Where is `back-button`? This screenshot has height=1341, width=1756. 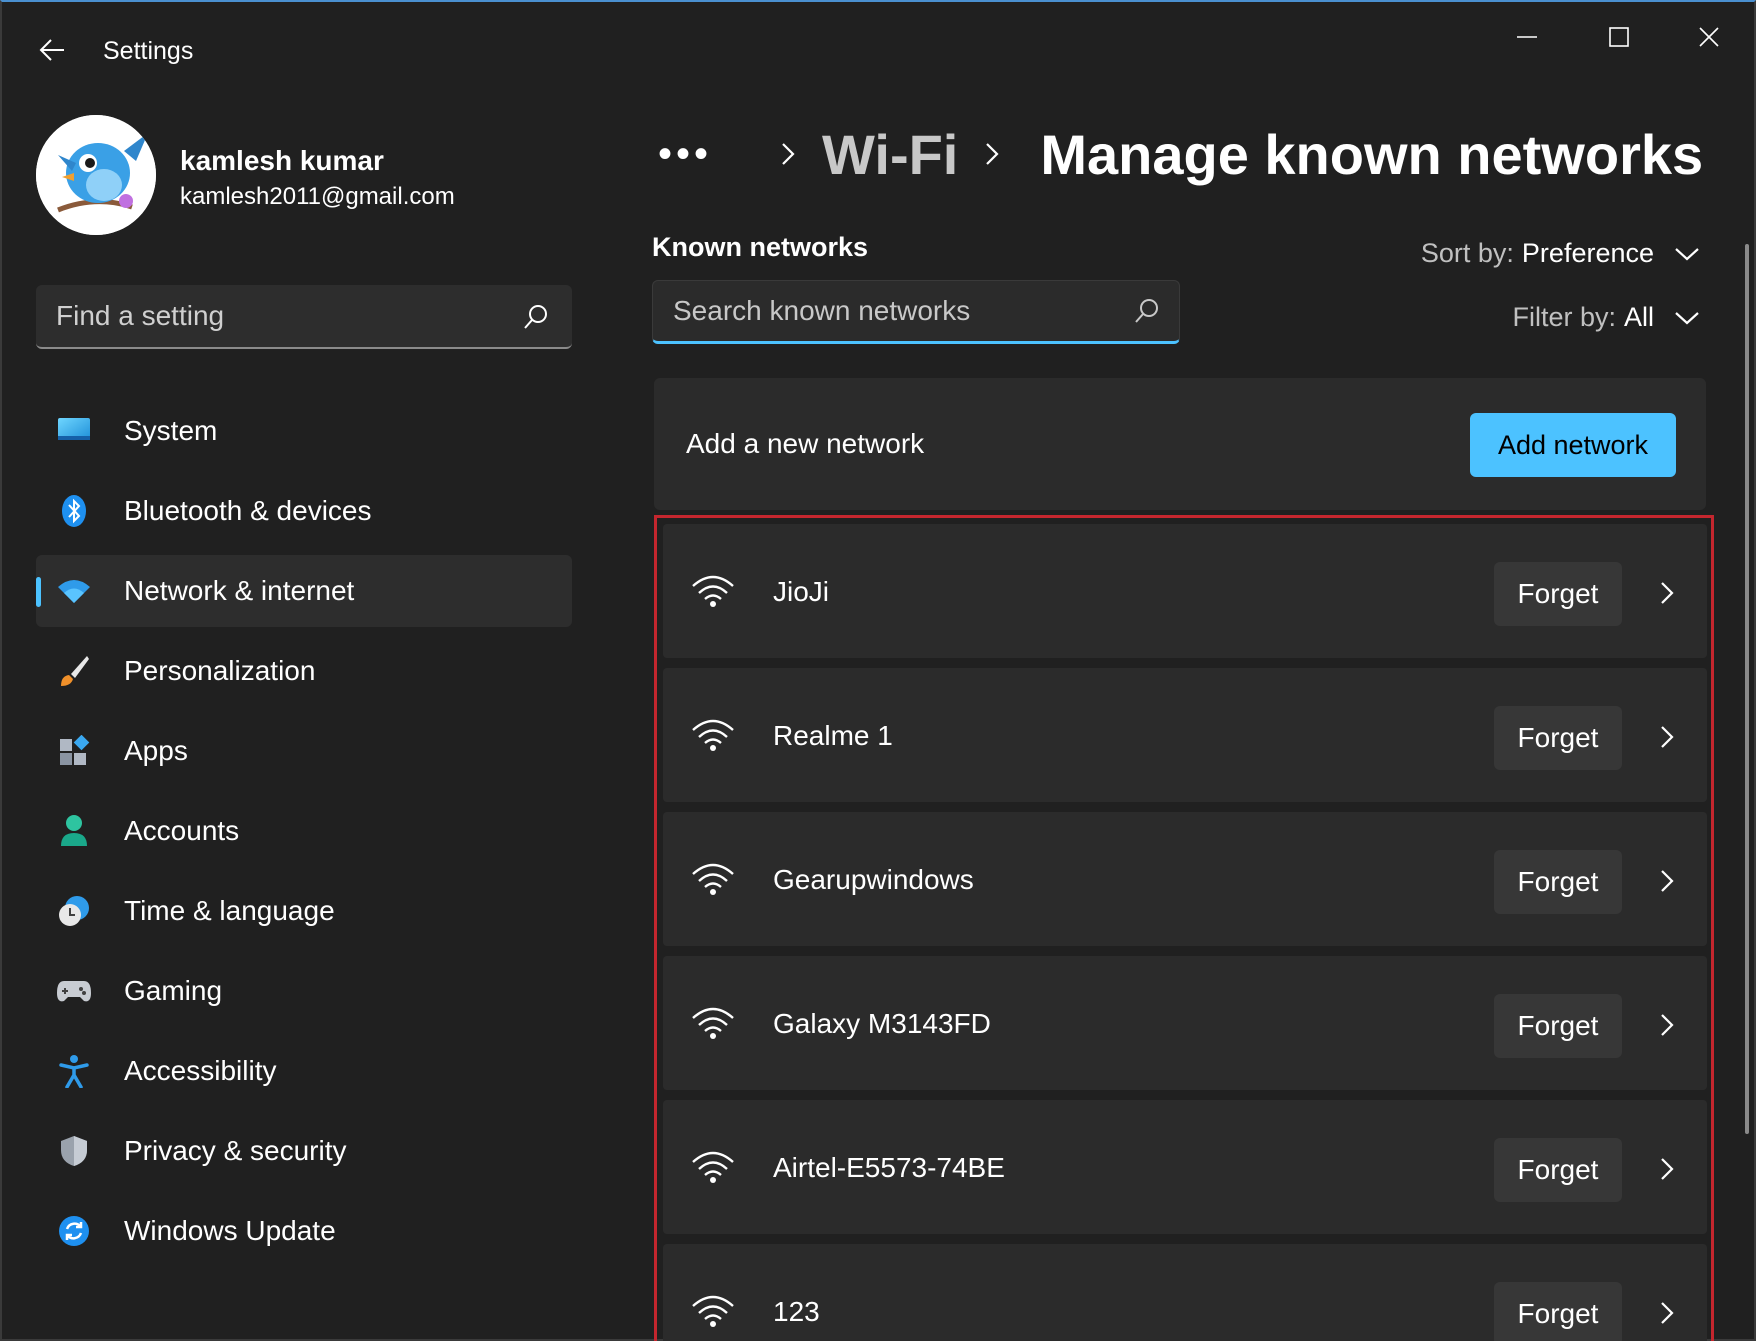
back-button is located at coordinates (52, 50).